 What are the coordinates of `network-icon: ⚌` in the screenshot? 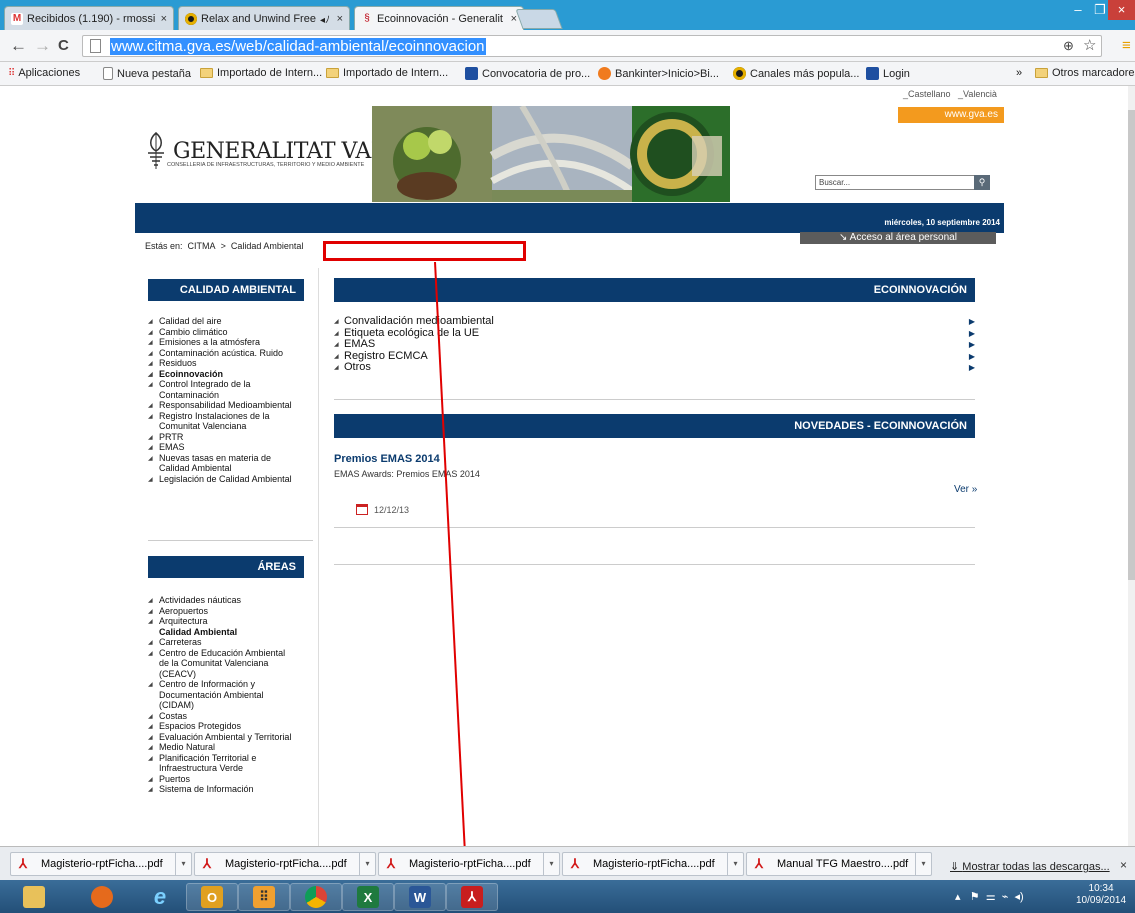 It's located at (991, 897).